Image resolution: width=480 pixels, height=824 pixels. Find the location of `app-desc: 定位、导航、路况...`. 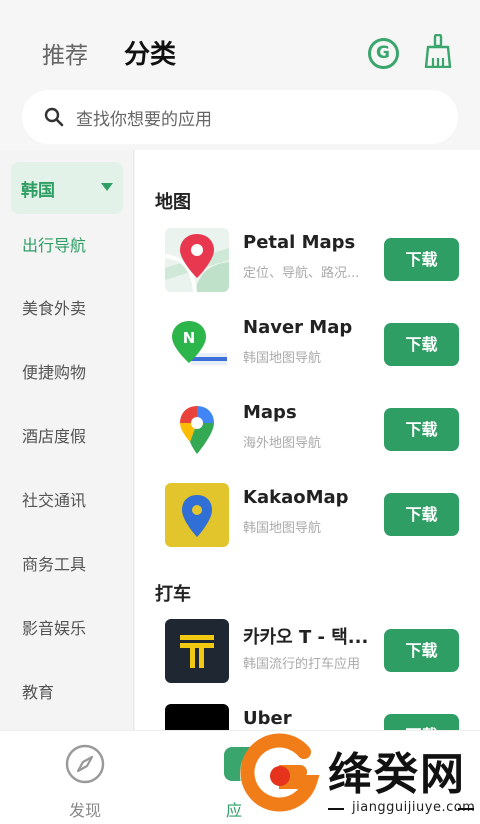

app-desc: 定位、导航、路况... is located at coordinates (301, 273).